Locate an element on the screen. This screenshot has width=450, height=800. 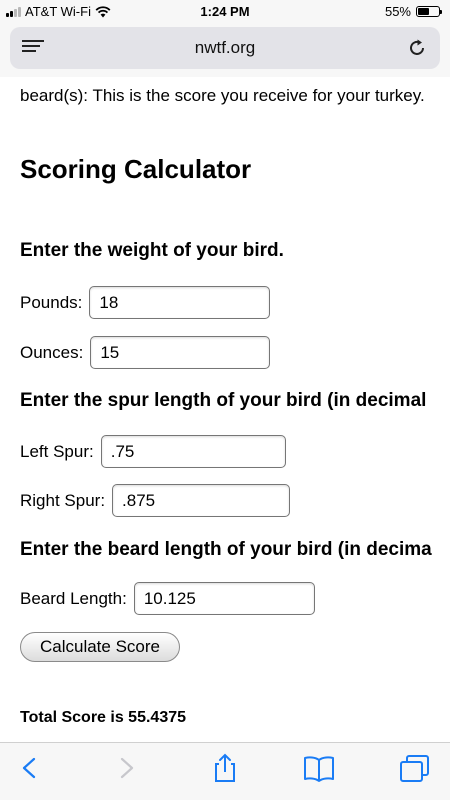
beard-length-row: Beard Length: 10.125 is located at coordinates (167, 598).